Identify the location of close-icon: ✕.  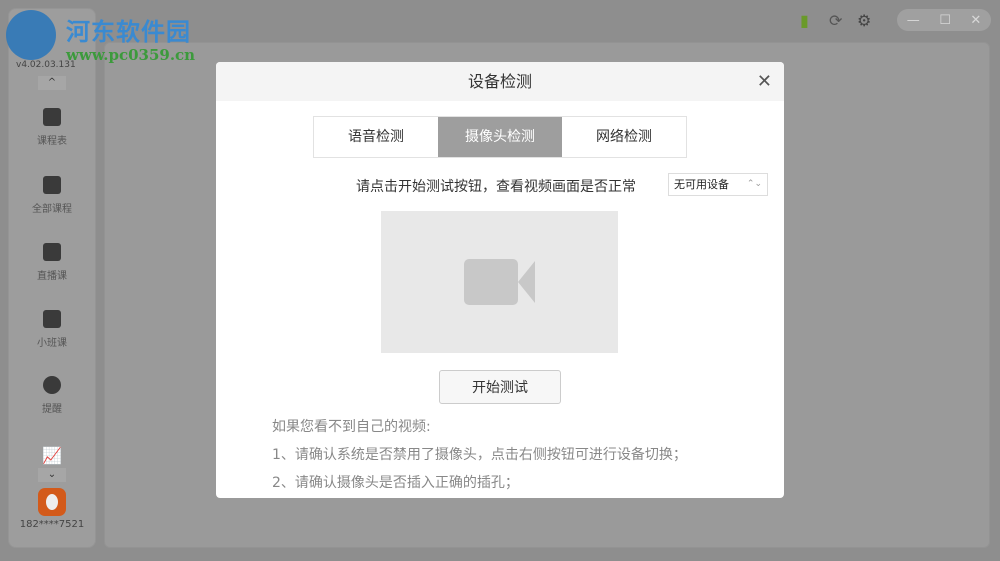
(764, 81).